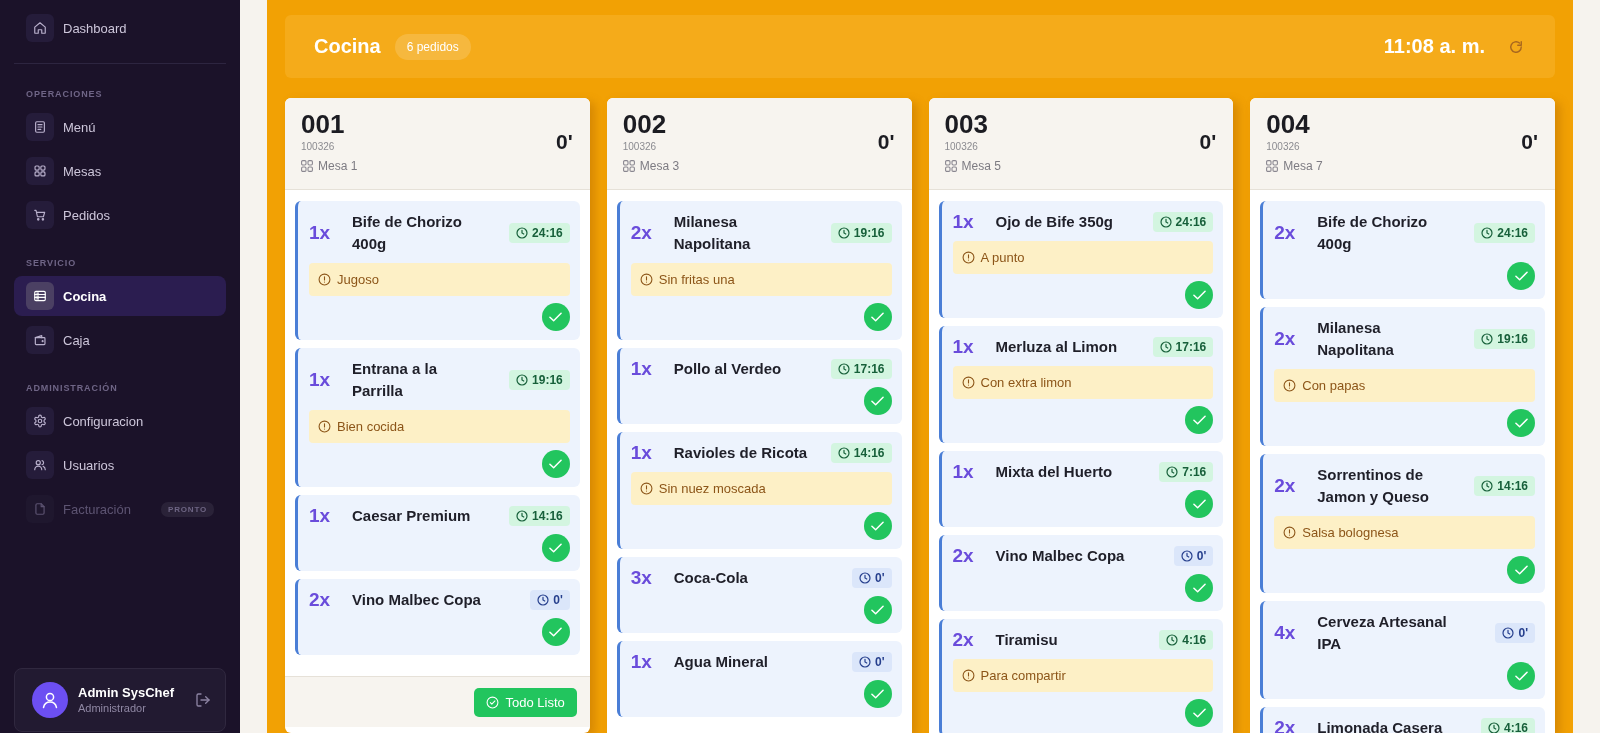 Image resolution: width=1600 pixels, height=733 pixels. Describe the element at coordinates (40, 127) in the screenshot. I see `document-icon` at that location.